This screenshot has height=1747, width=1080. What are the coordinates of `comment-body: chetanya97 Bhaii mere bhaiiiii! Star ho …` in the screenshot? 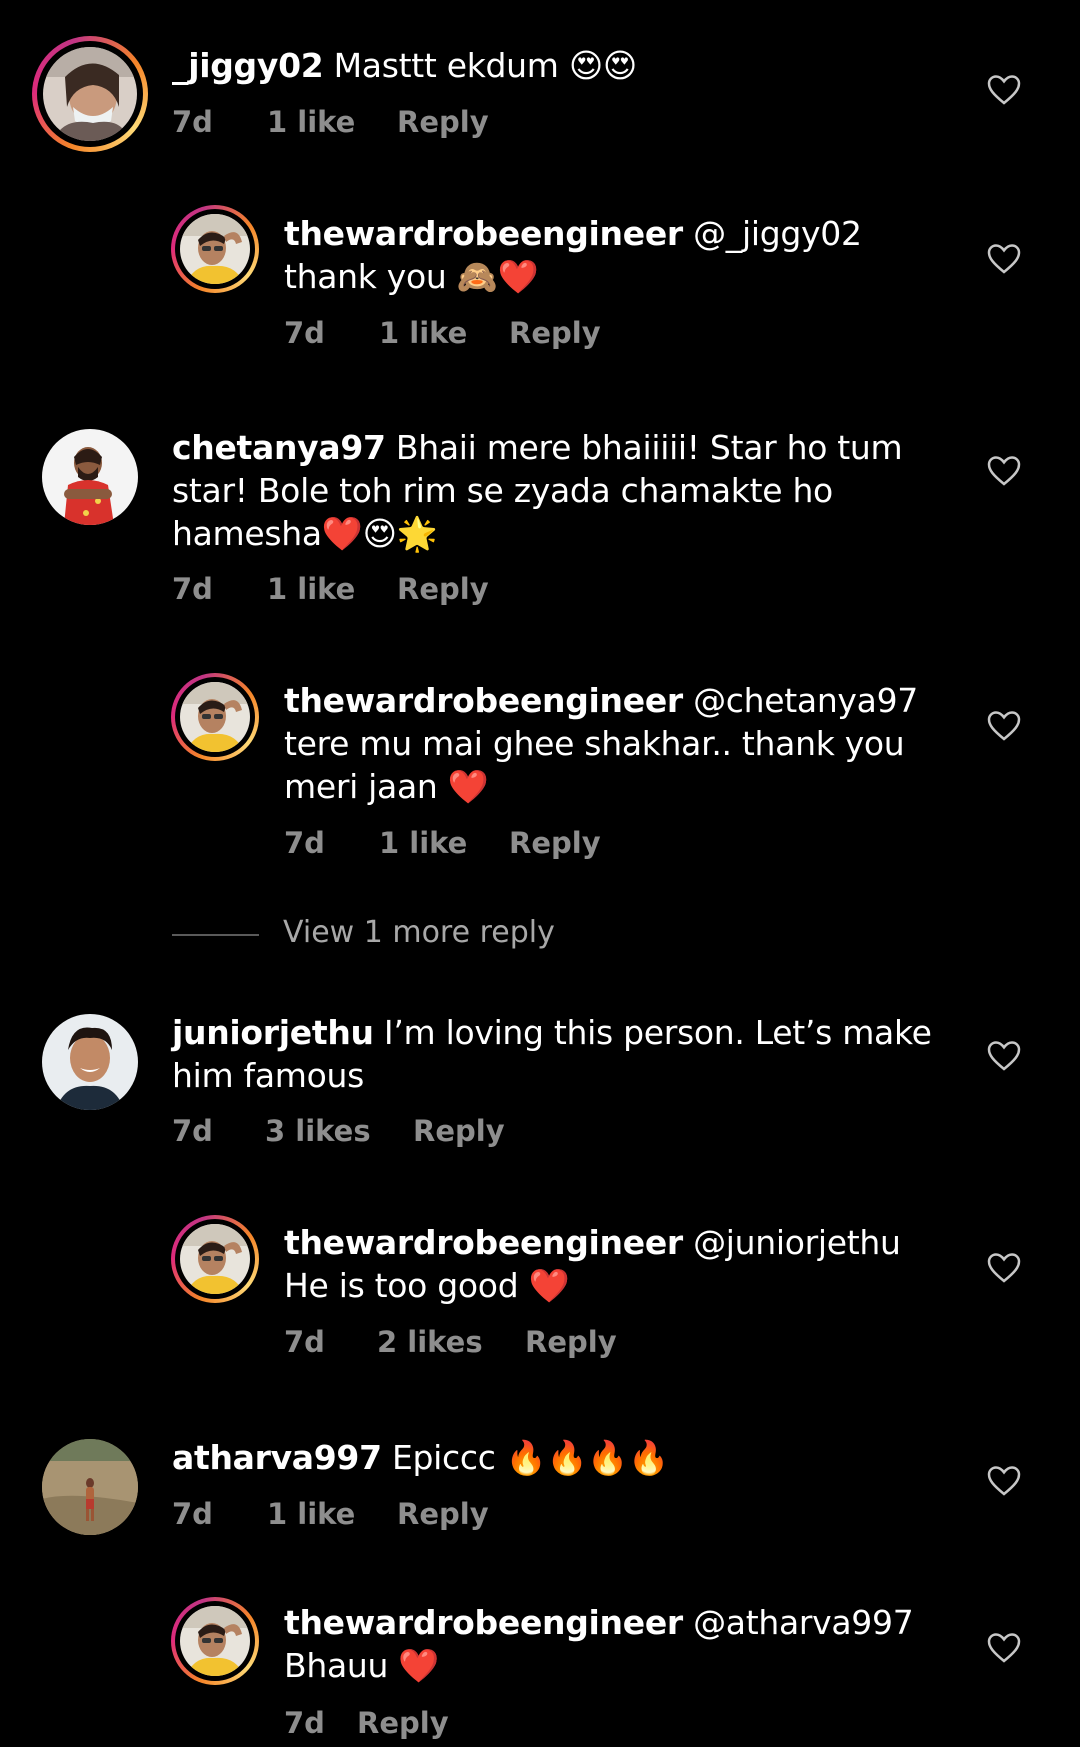 It's located at (542, 490).